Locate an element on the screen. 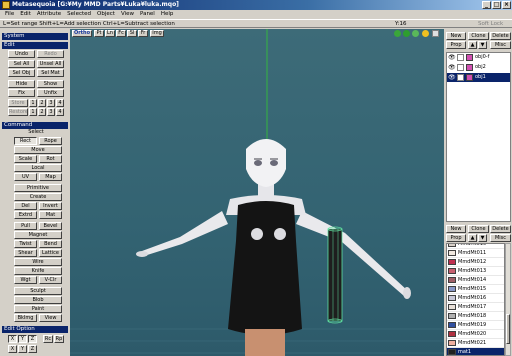 This screenshot has width=512, height=356. material-item: MmdMt020 is located at coordinates (475, 334).